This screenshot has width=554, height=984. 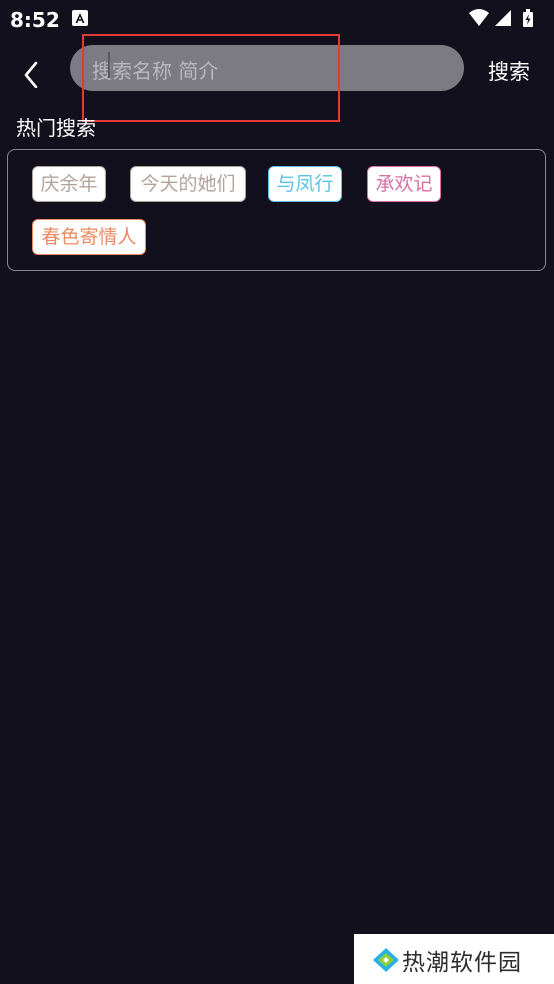 I want to click on site-logo-icon, so click(x=386, y=960).